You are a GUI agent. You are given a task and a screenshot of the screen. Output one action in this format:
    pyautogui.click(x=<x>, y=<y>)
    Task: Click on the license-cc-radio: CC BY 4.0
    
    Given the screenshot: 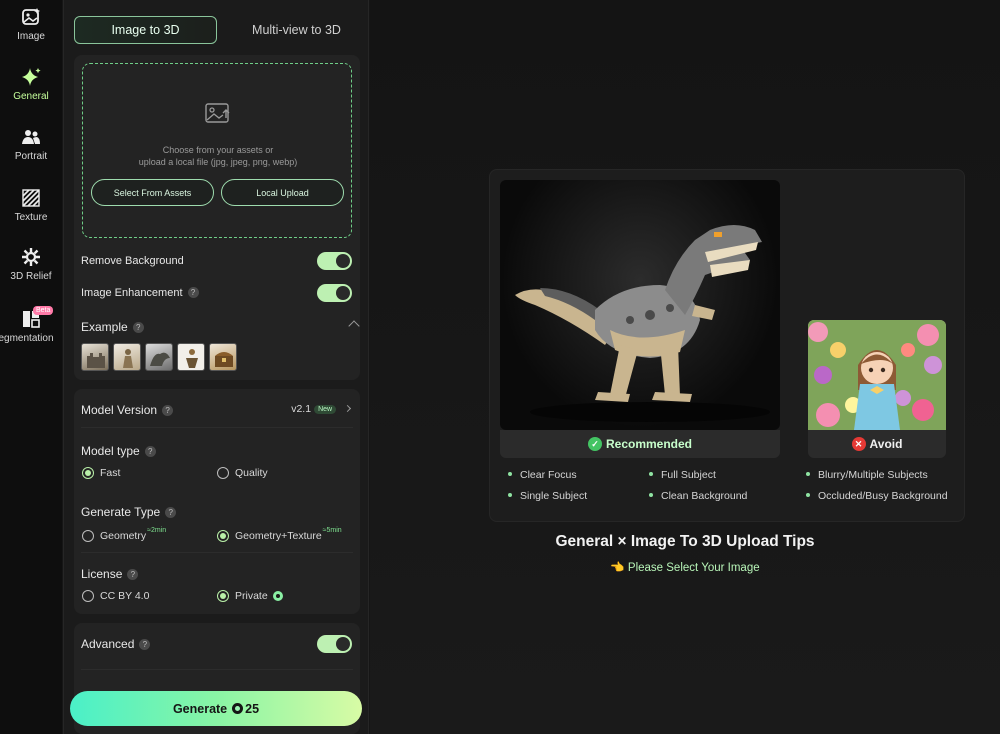 What is the action you would take?
    pyautogui.click(x=115, y=596)
    